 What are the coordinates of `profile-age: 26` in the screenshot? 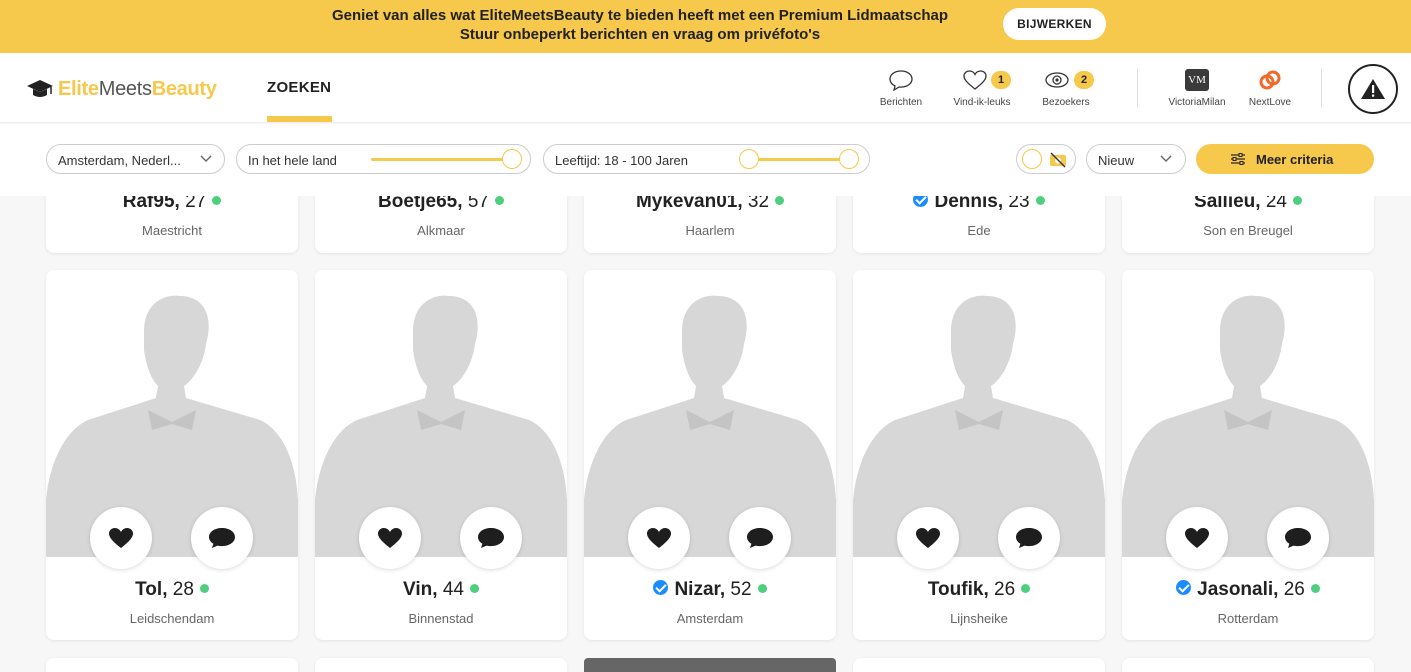 It's located at (1294, 589).